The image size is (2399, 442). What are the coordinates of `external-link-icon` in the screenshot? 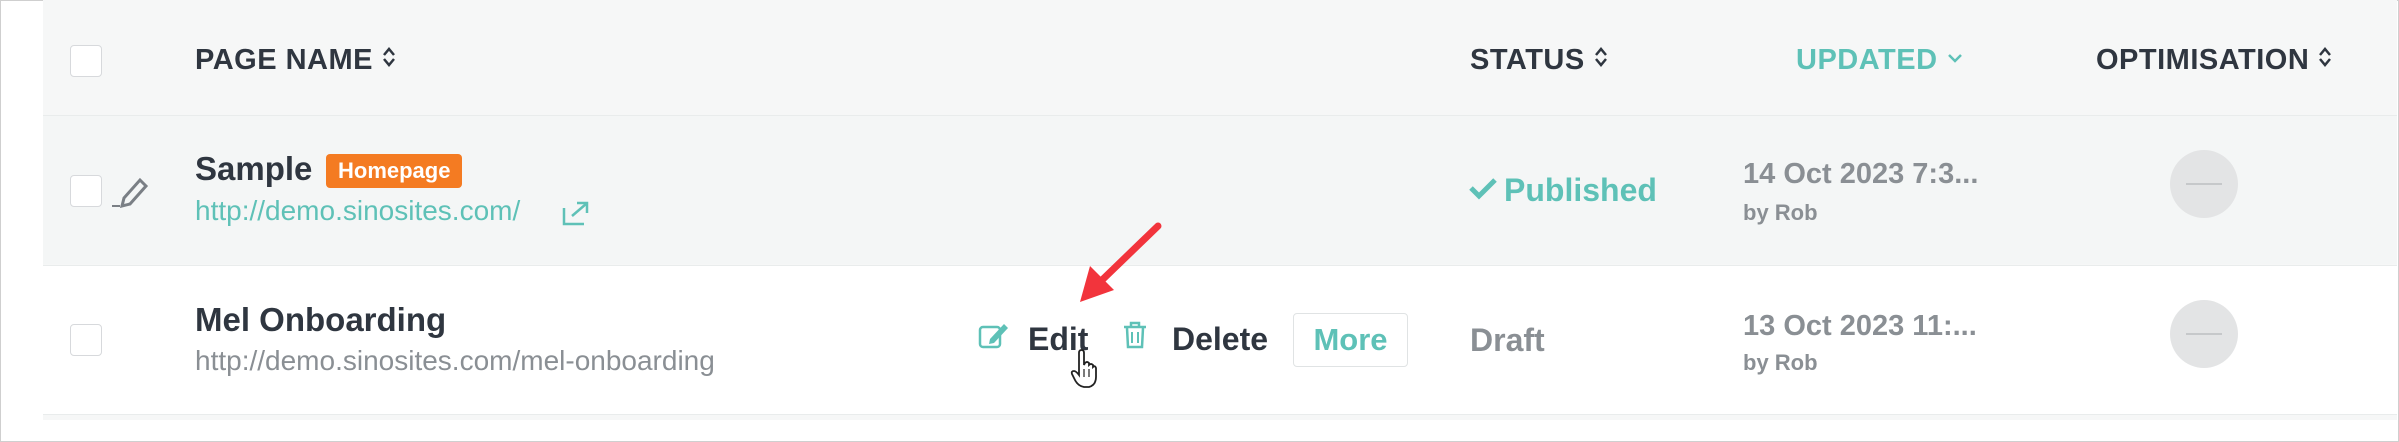 It's located at (576, 215).